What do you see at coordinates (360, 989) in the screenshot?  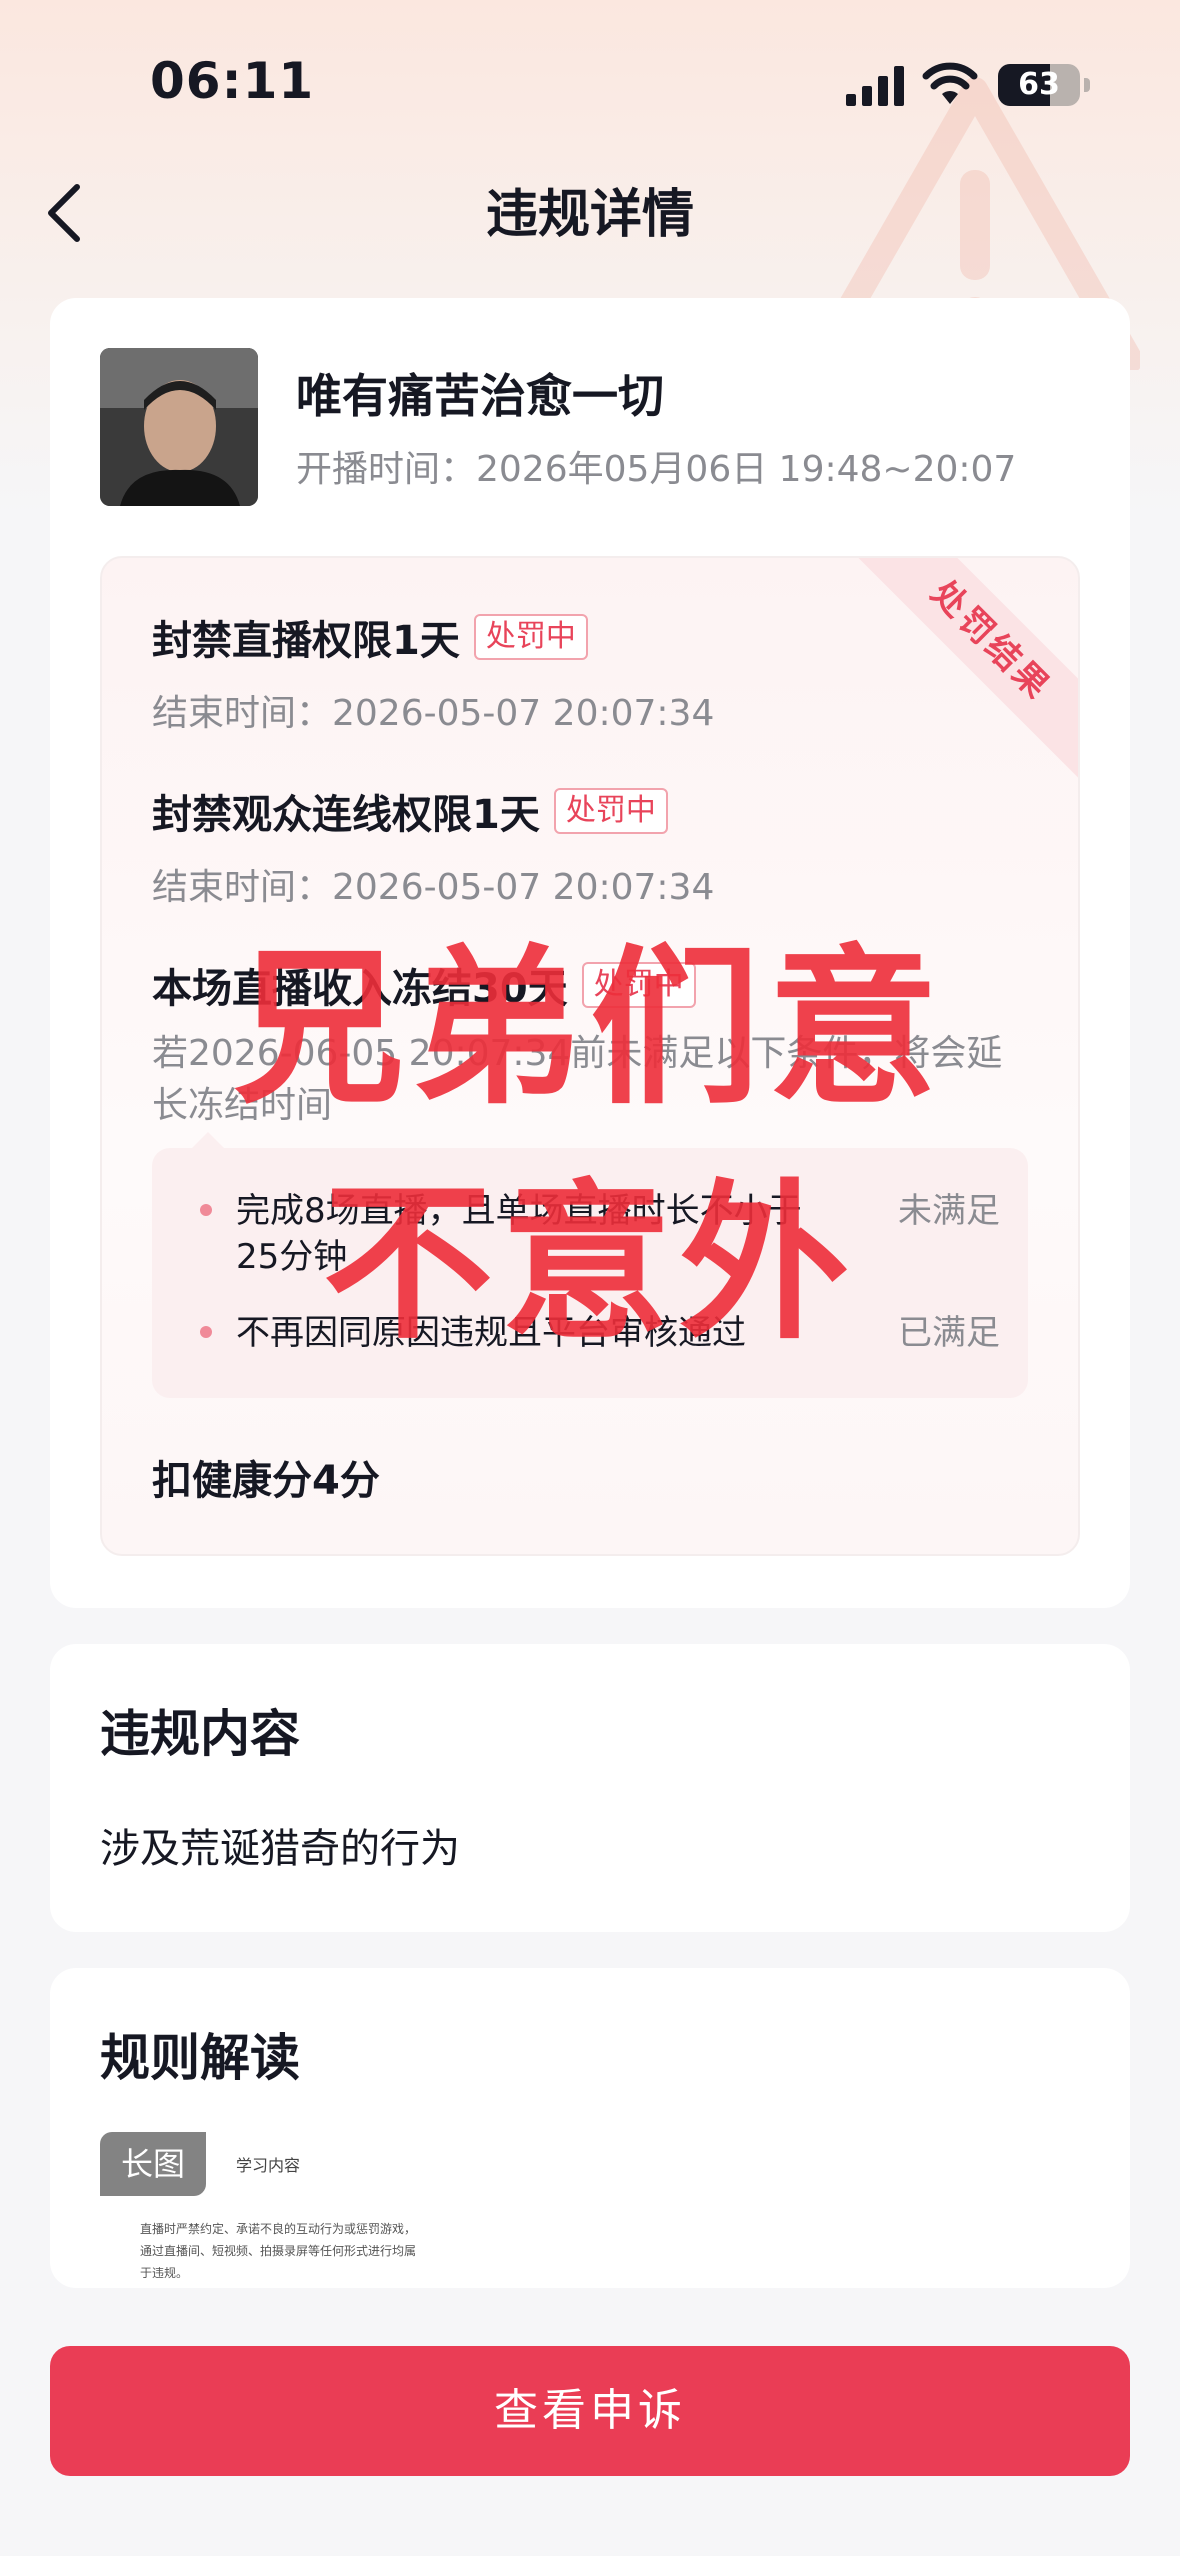 I see `penalty-item-label: 本场直播收入冻结30天` at bounding box center [360, 989].